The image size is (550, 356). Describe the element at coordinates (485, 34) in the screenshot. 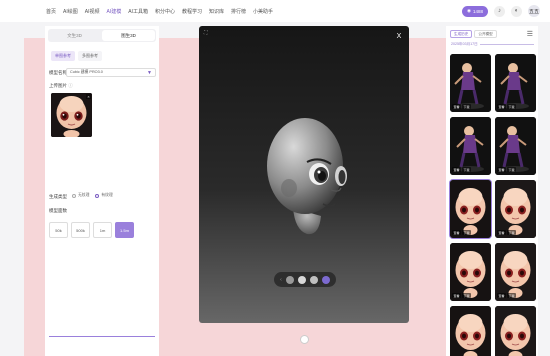

I see `history-tab: 公开模型` at that location.